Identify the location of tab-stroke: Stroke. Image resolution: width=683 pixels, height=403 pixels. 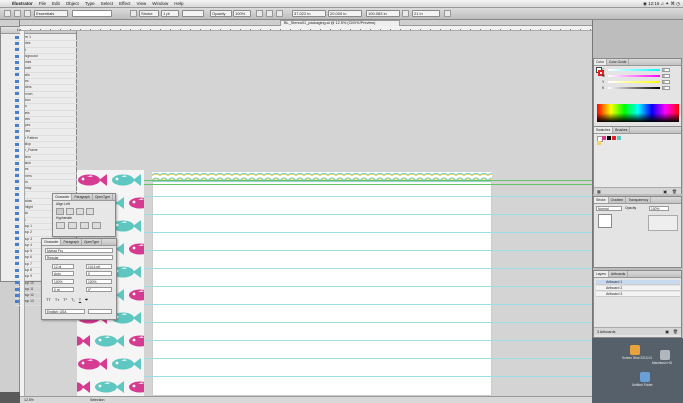
(601, 200).